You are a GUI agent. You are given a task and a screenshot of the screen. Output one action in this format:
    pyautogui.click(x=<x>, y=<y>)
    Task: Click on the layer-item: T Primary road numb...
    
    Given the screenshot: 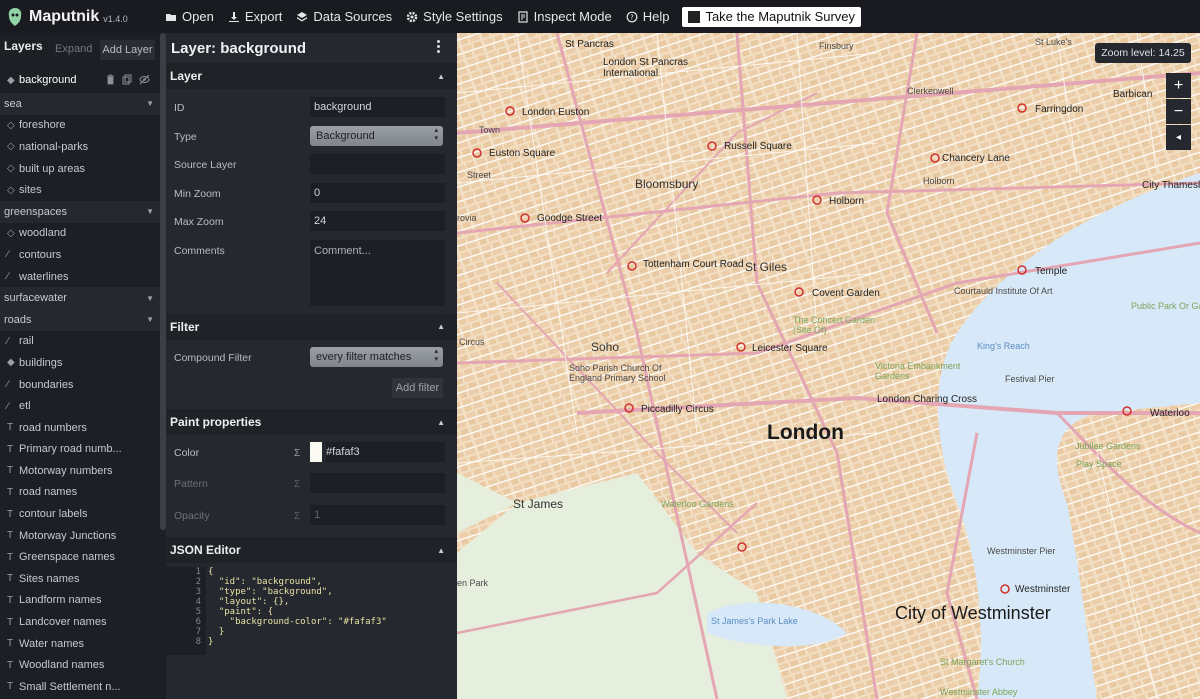 What is the action you would take?
    pyautogui.click(x=80, y=450)
    